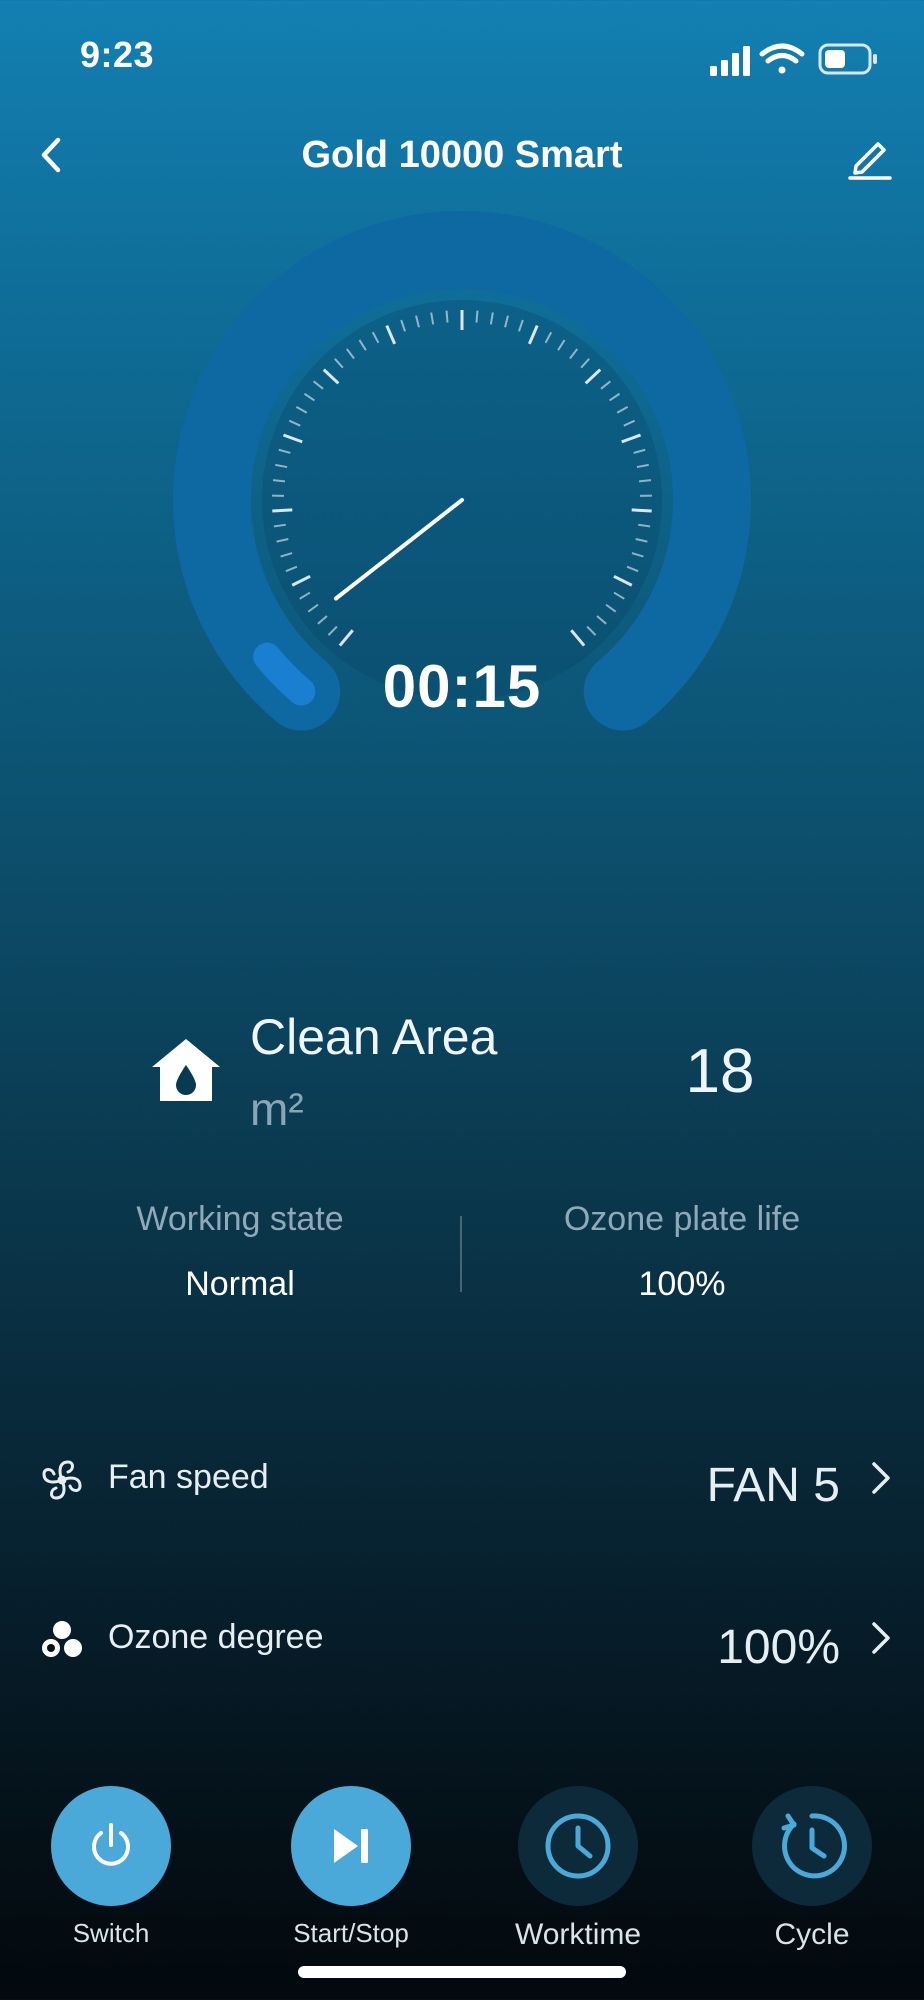  Describe the element at coordinates (462, 1480) in the screenshot. I see `fan-speed-row: Fan speed FAN 5` at that location.